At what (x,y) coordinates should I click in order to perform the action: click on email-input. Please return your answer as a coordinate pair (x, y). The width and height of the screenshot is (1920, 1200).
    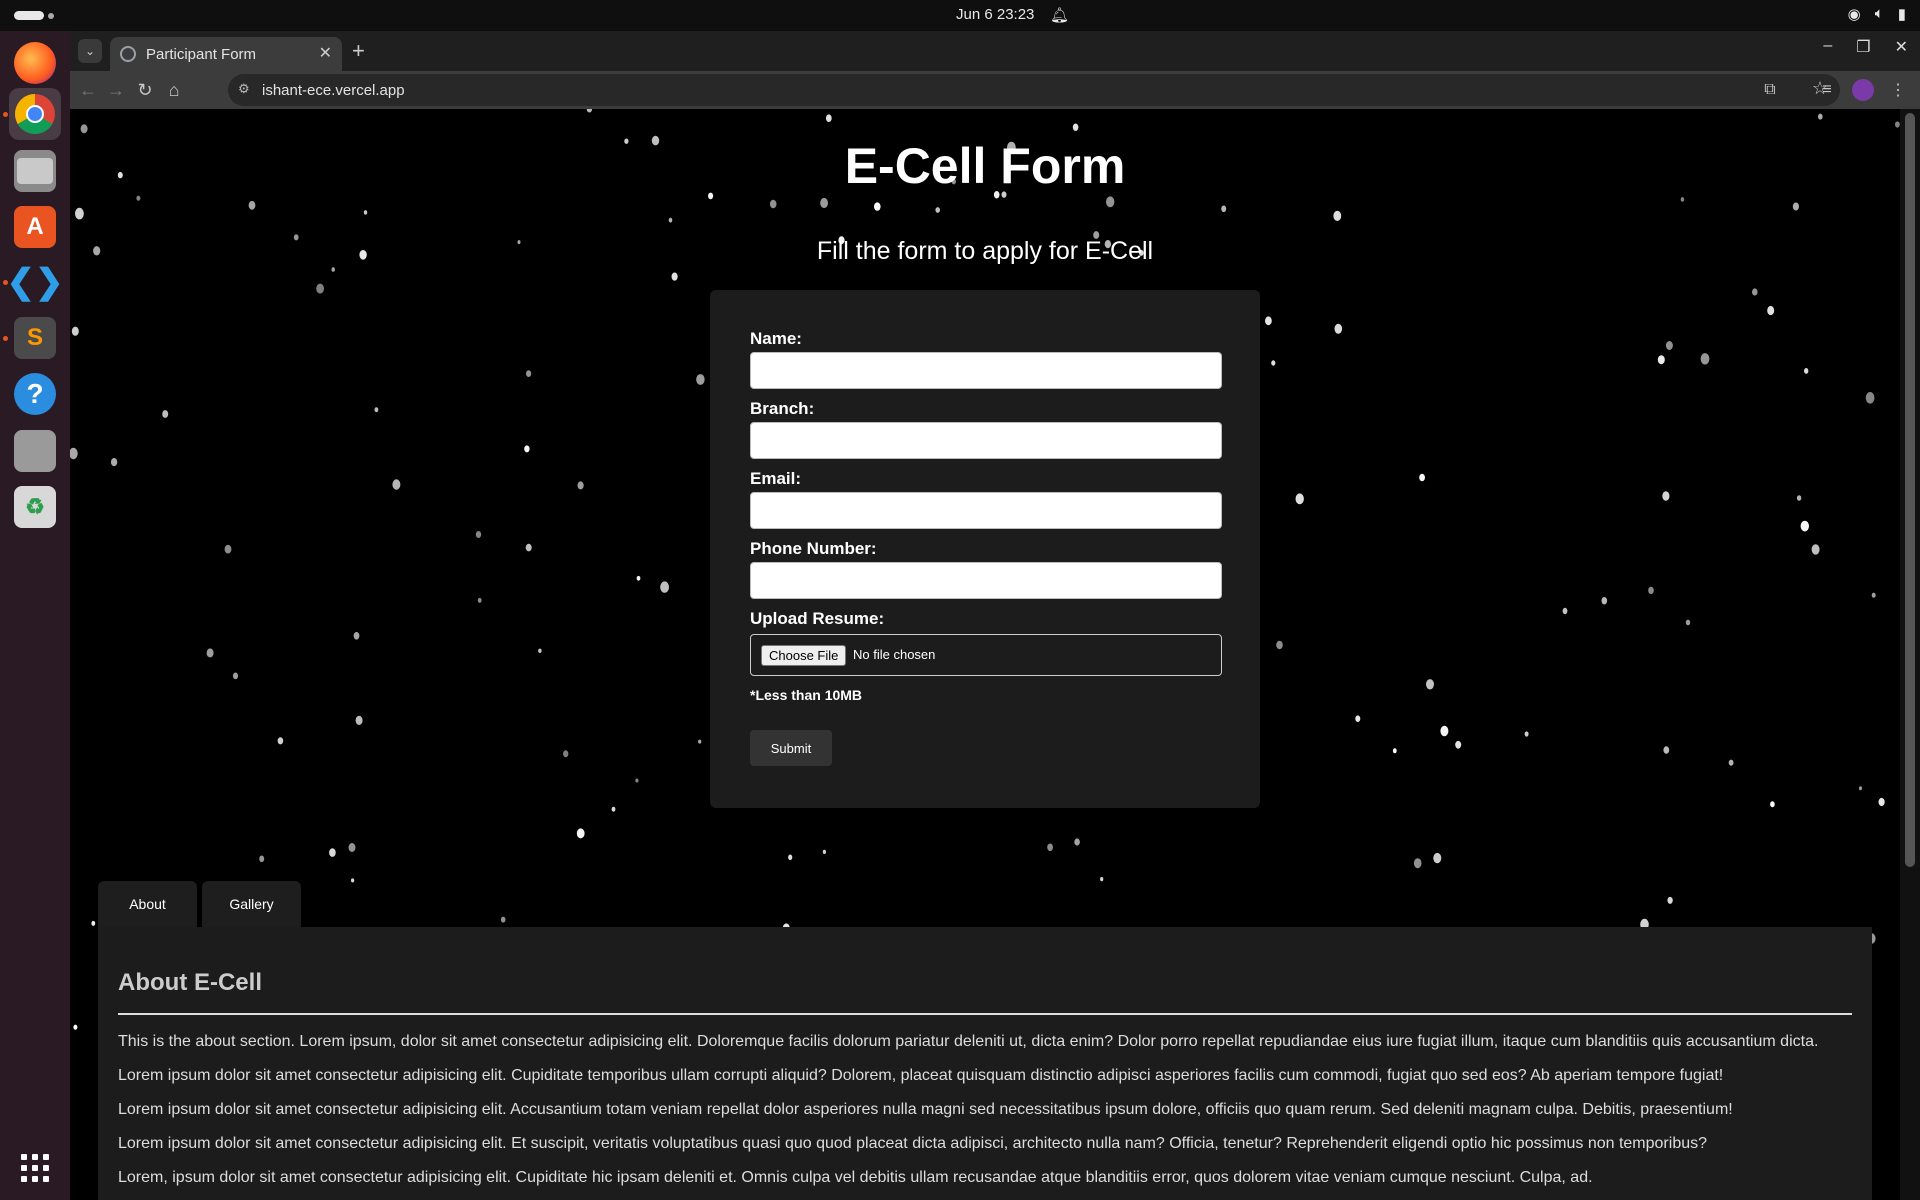
    Looking at the image, I should click on (986, 510).